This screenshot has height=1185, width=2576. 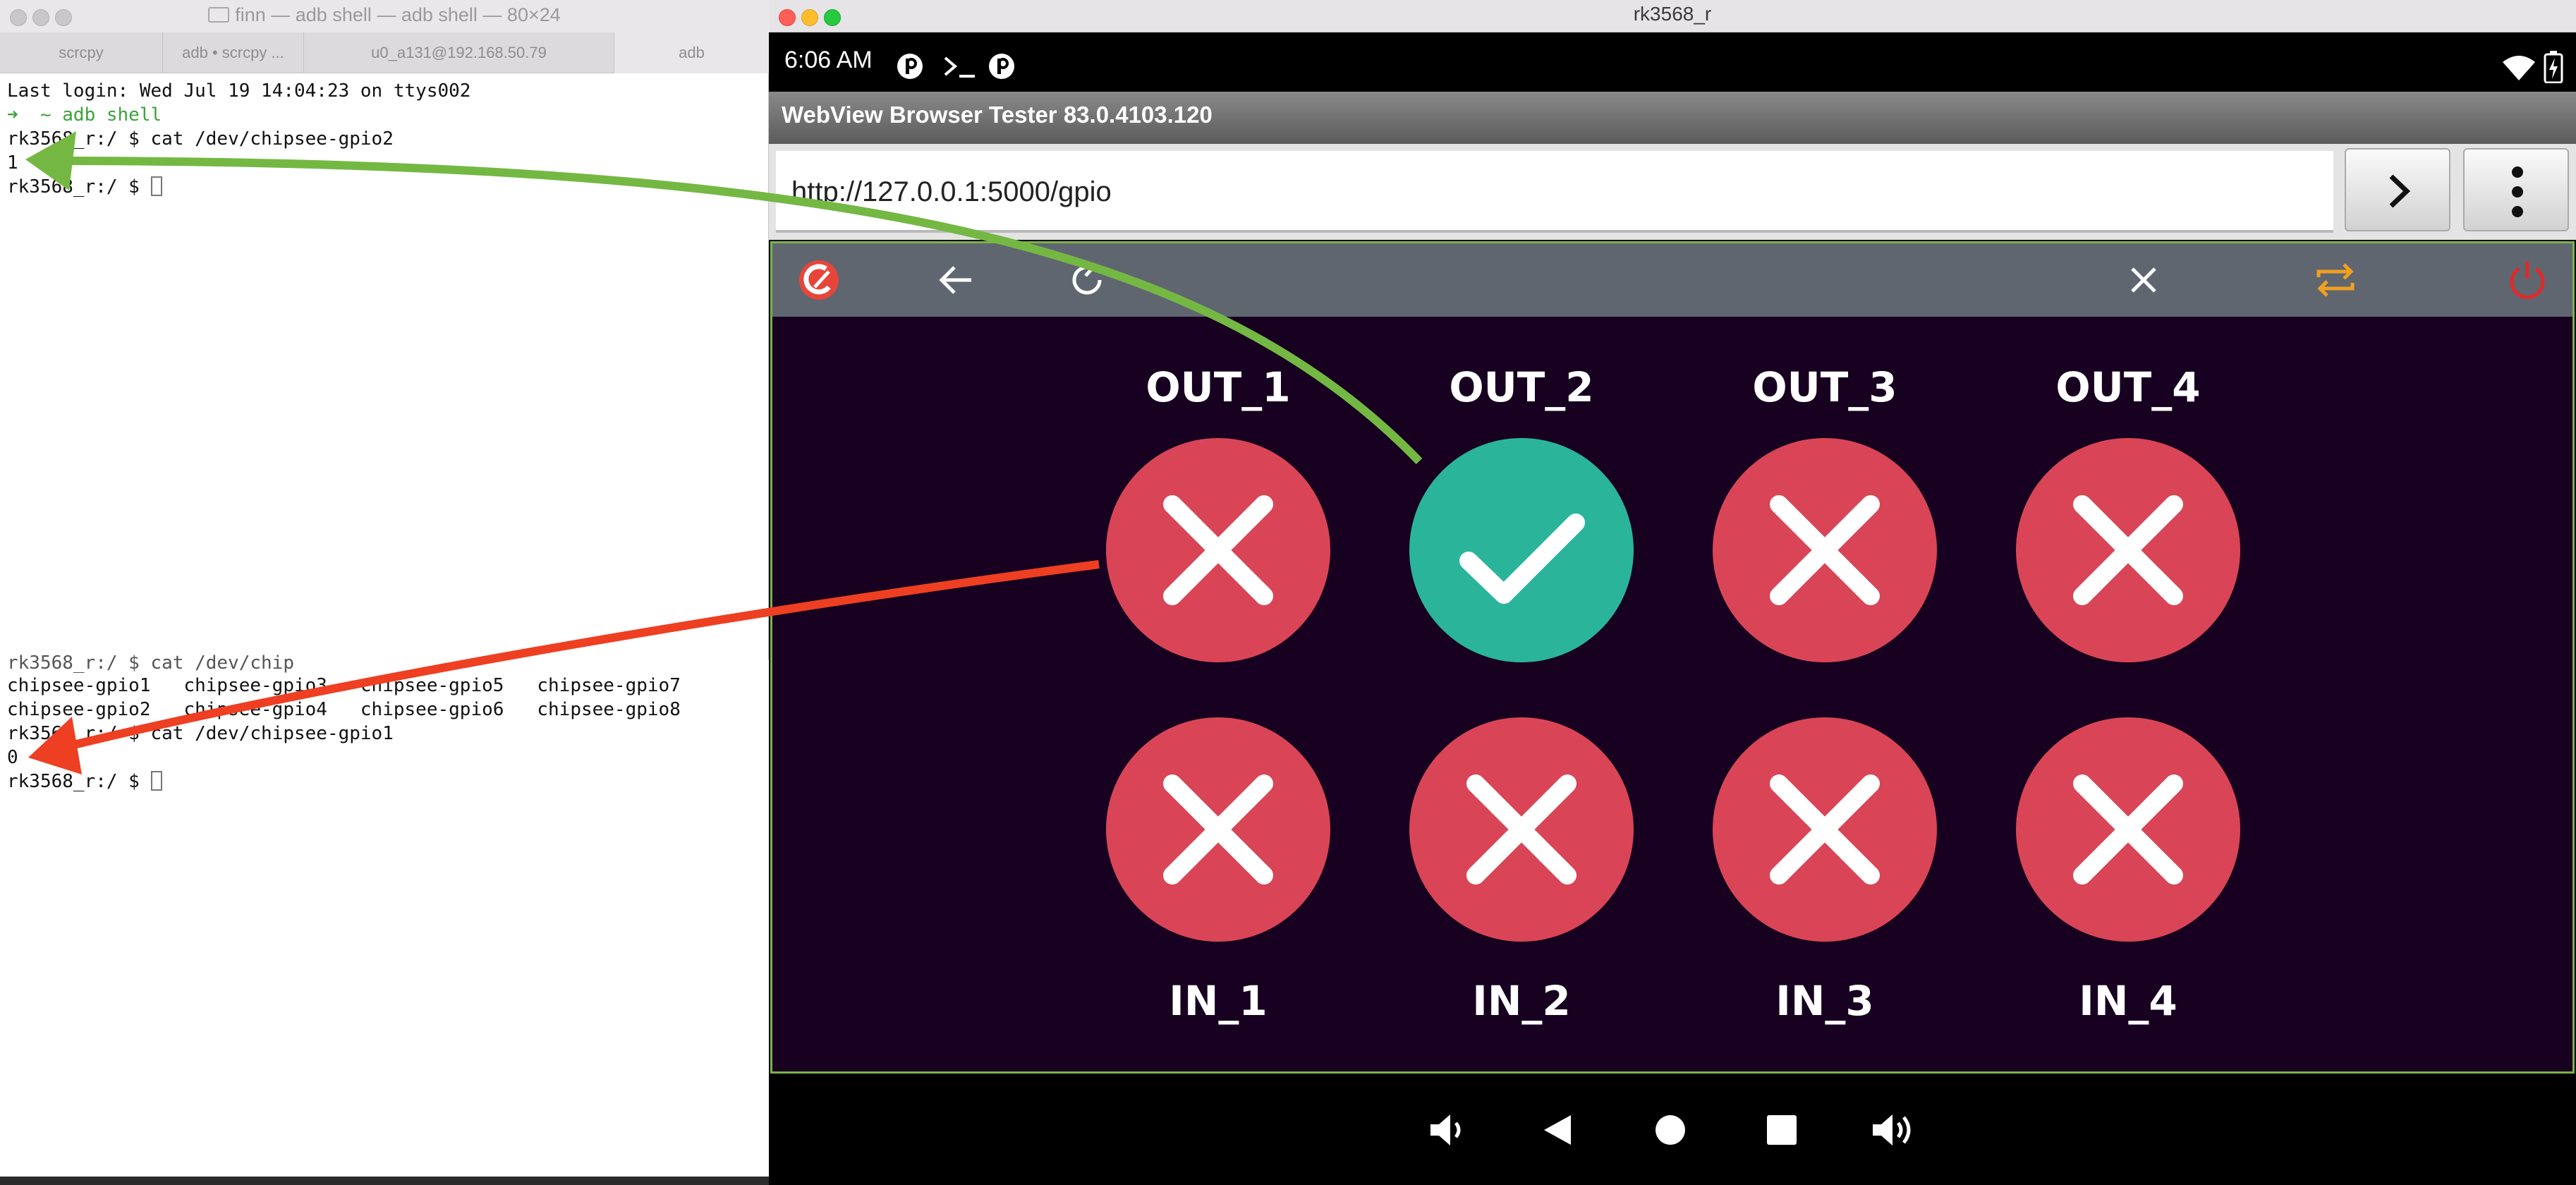 What do you see at coordinates (1554, 192) in the screenshot?
I see `url-input: http://127.0.0.1:5000/gpio` at bounding box center [1554, 192].